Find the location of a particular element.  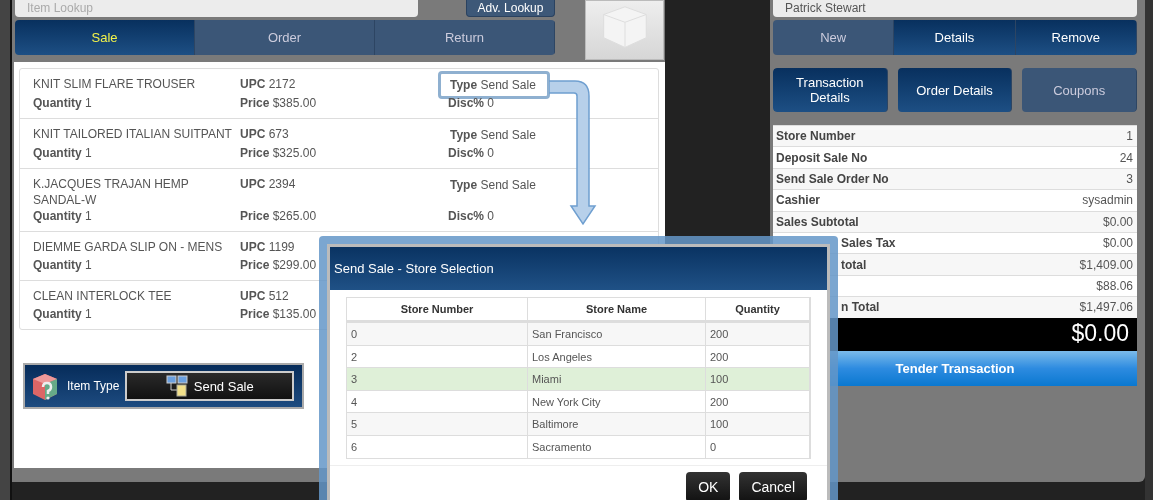

summary-label: Store Number is located at coordinates (816, 136).